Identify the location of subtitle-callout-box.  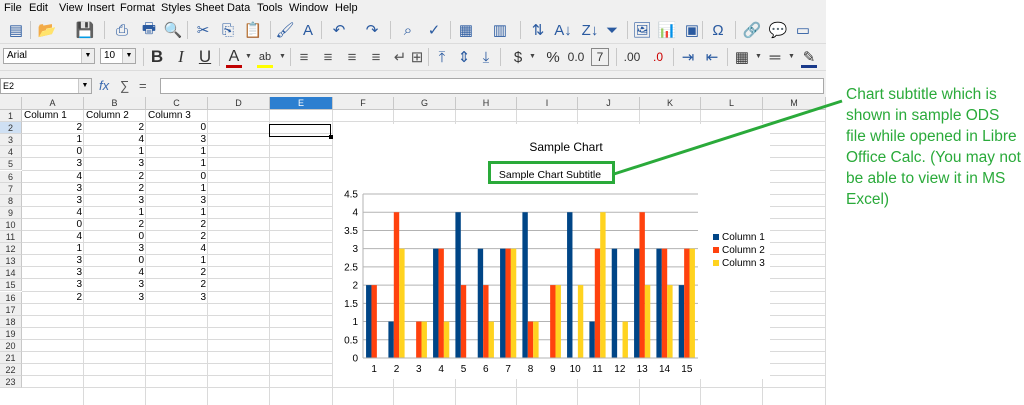
(551, 172).